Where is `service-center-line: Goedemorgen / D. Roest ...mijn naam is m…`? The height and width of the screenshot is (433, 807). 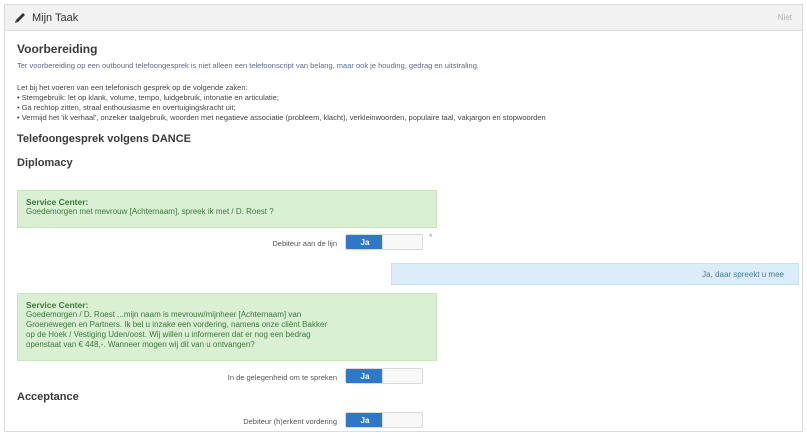 service-center-line: Goedemorgen / D. Roest ...mijn naam is m… is located at coordinates (164, 314).